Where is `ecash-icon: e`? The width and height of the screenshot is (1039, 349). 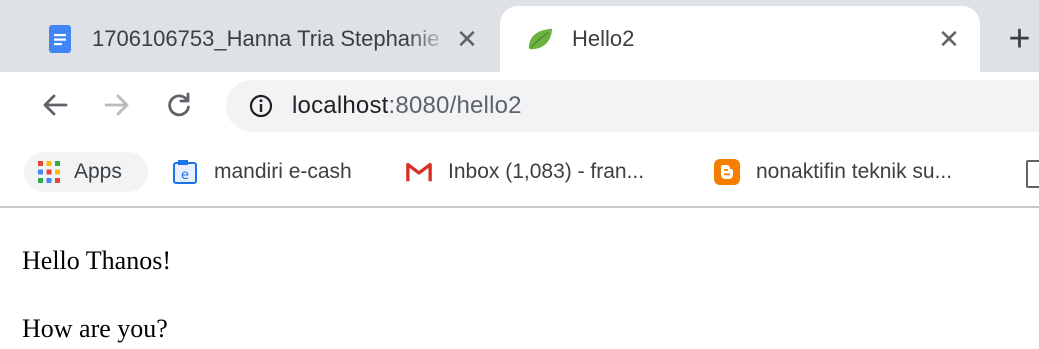
ecash-icon: e is located at coordinates (185, 172).